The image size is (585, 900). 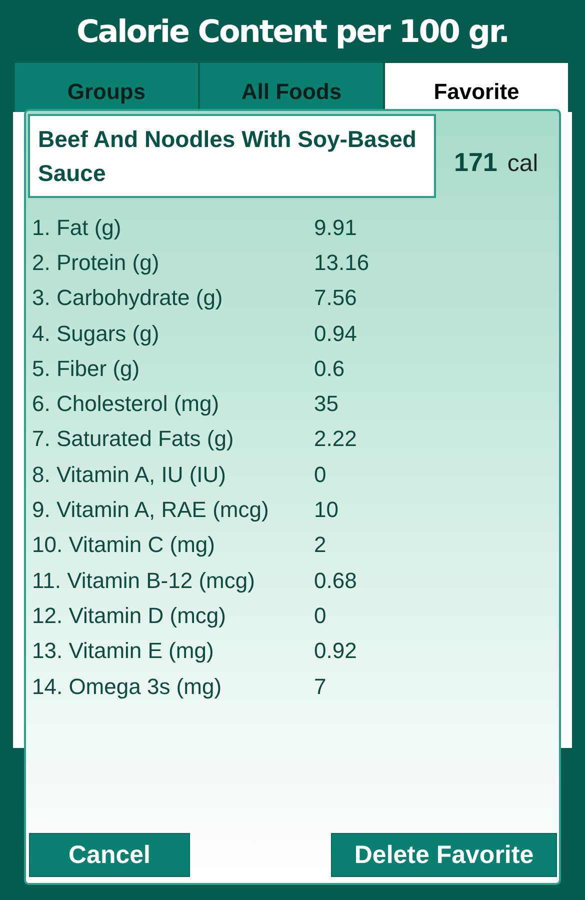 What do you see at coordinates (329, 369) in the screenshot?
I see `nutrient-value: 0.6` at bounding box center [329, 369].